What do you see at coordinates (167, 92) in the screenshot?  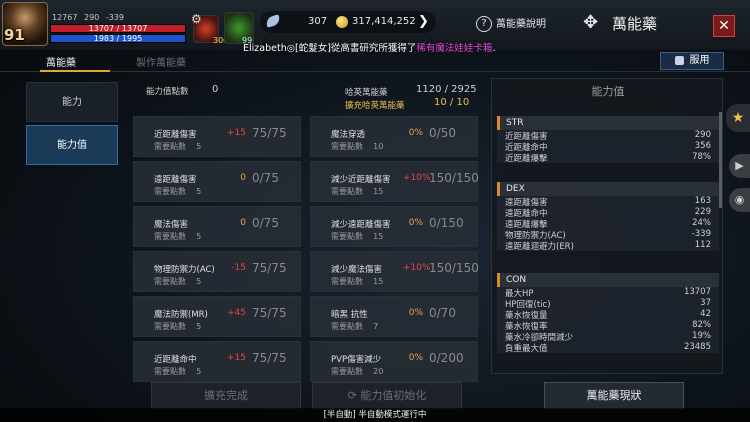 I see `points-label: 能力值點數` at bounding box center [167, 92].